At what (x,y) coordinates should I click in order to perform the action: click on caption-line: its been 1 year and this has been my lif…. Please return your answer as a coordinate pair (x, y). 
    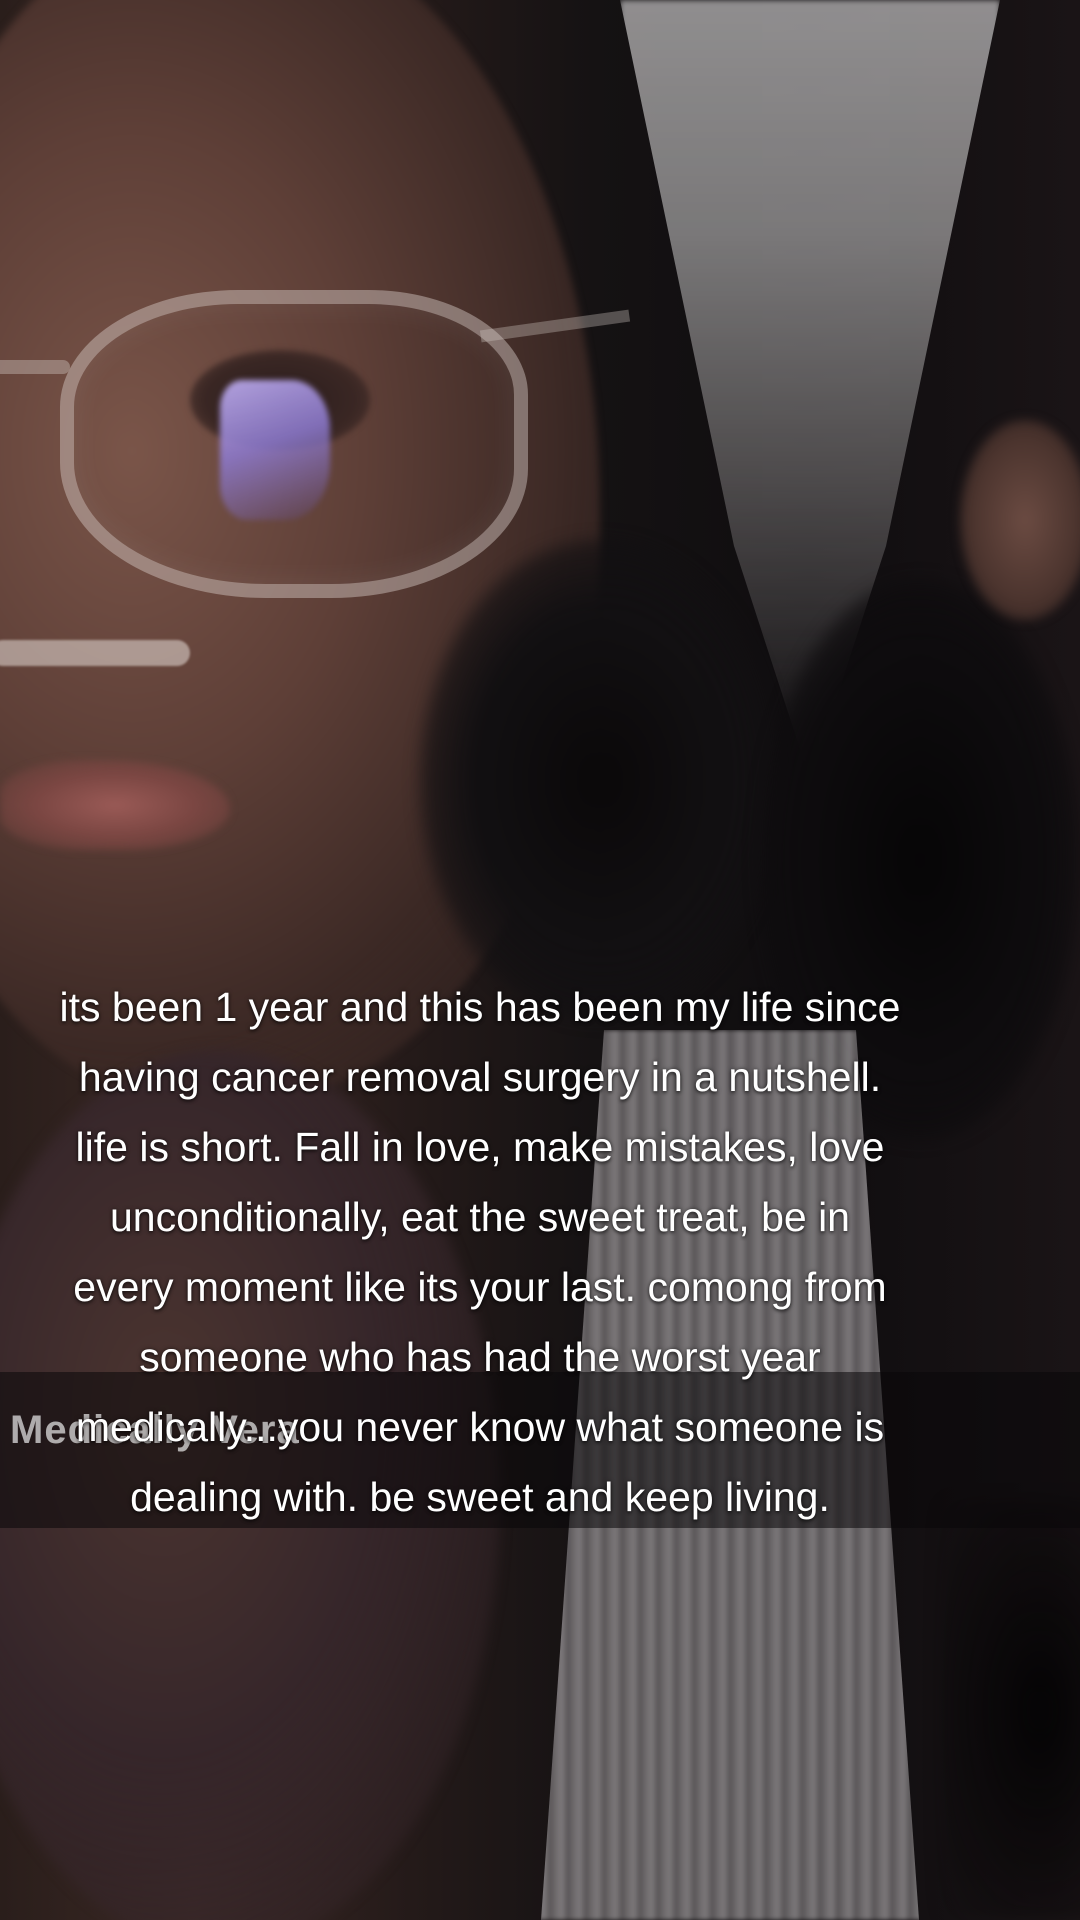
    Looking at the image, I should click on (480, 1007).